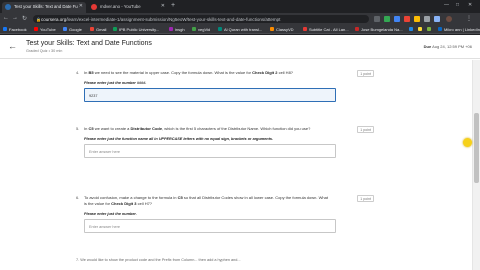 This screenshot has width=480, height=270. I want to click on due-date: Due Aug 24, 12:59 PM +06, so click(447, 46).